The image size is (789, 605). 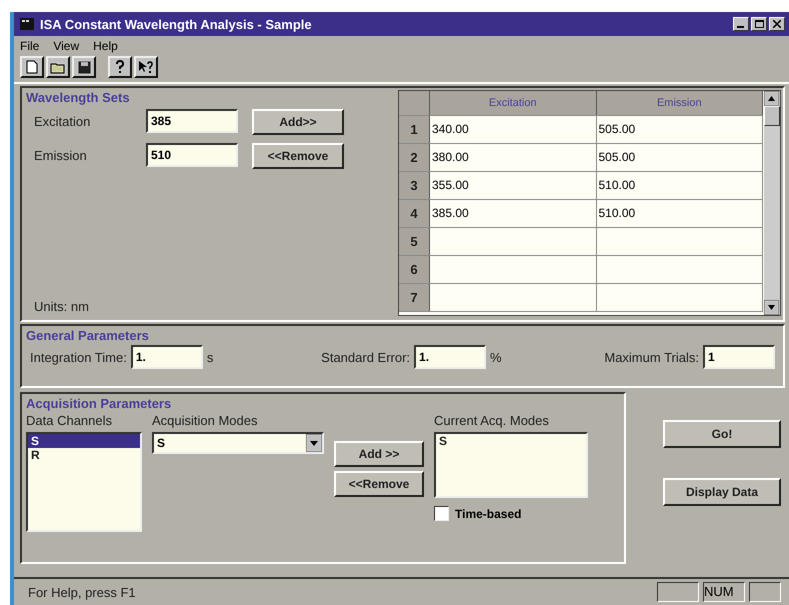 I want to click on action-button: Go!, so click(x=722, y=434).